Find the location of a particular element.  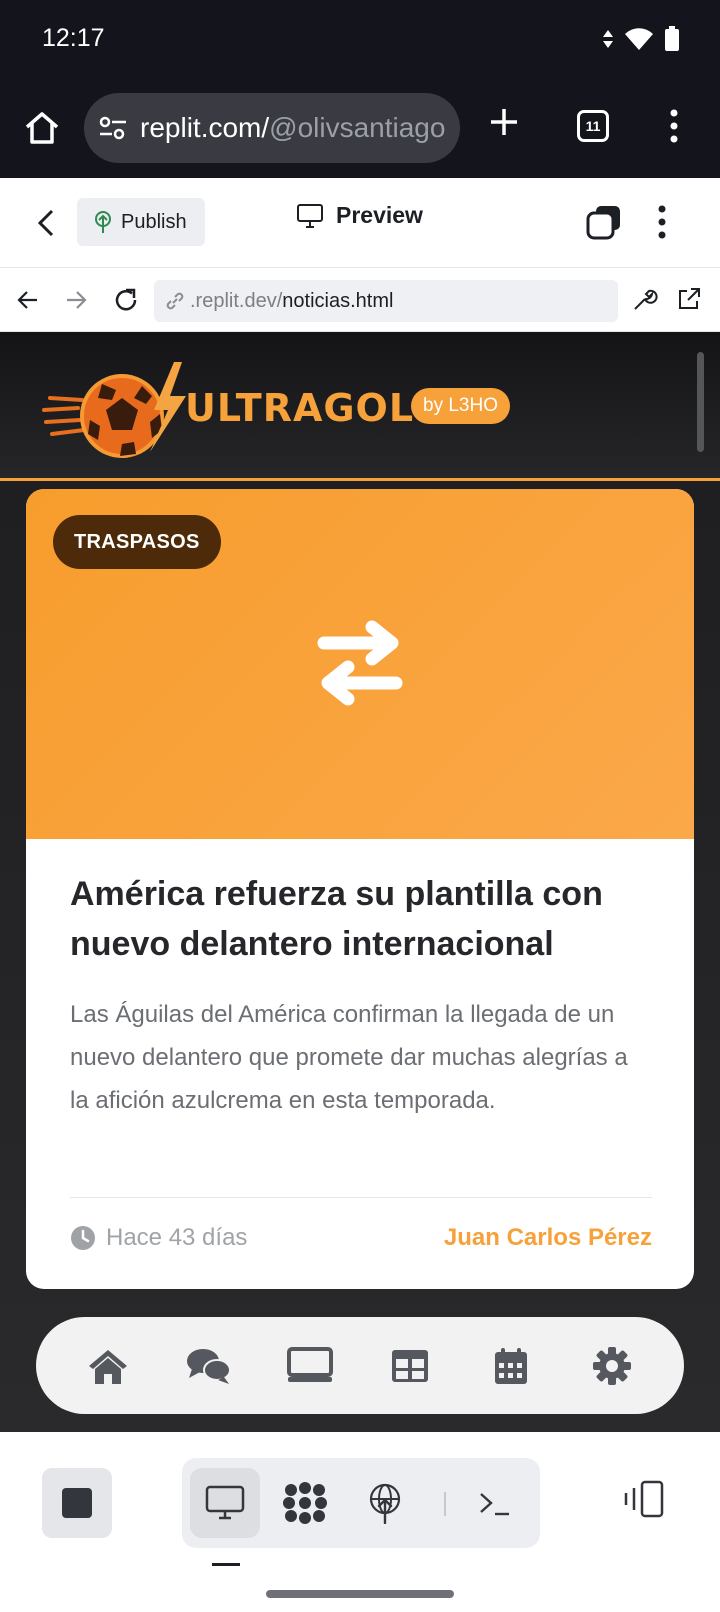

logo-text: ULTRAGOL is located at coordinates (300, 408).